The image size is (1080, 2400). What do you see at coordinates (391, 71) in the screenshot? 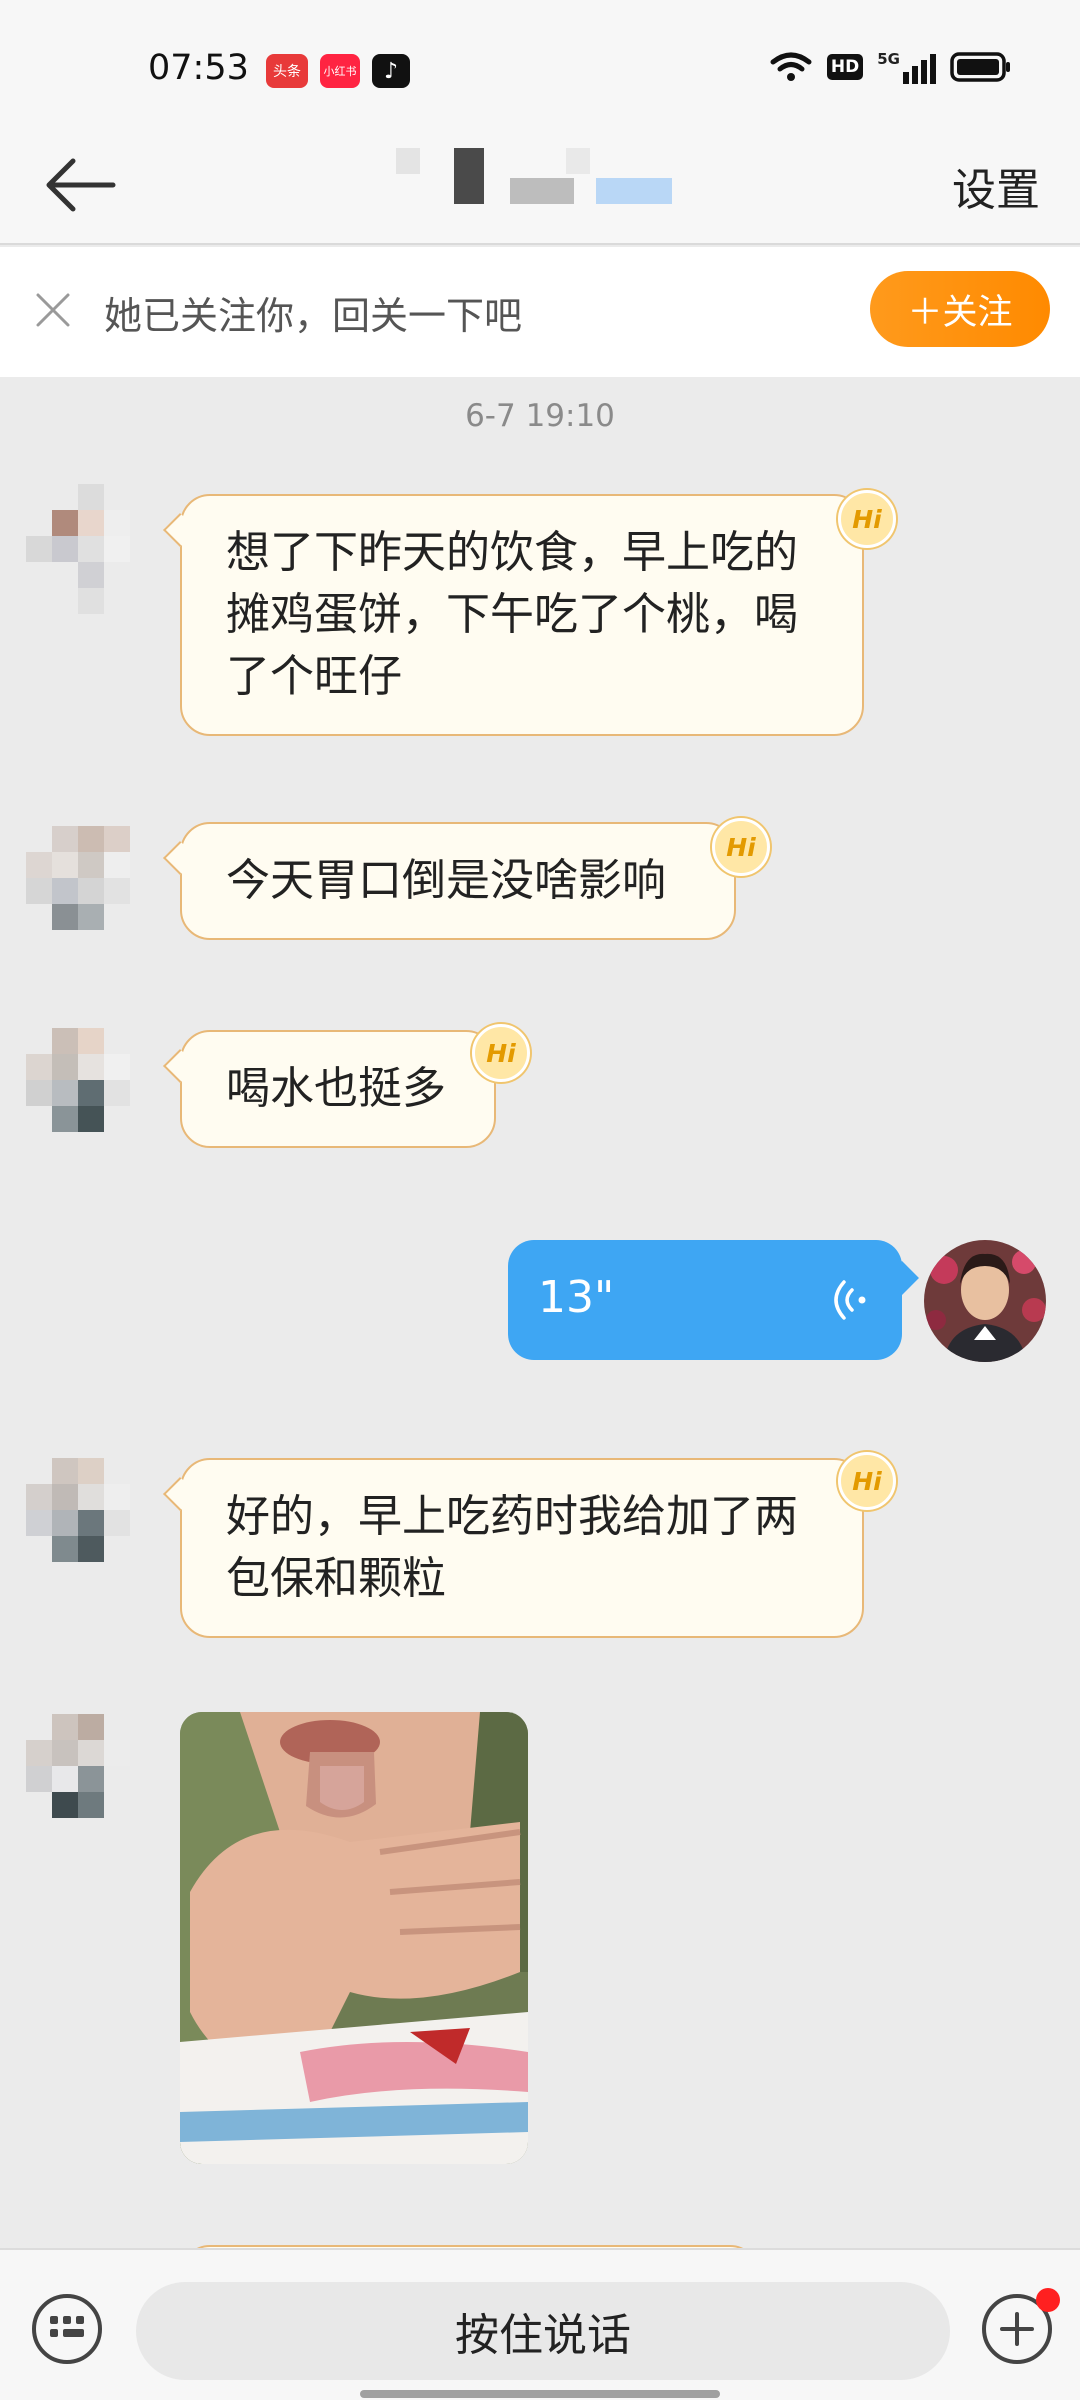
I see `douyin-app-icon: ♪` at bounding box center [391, 71].